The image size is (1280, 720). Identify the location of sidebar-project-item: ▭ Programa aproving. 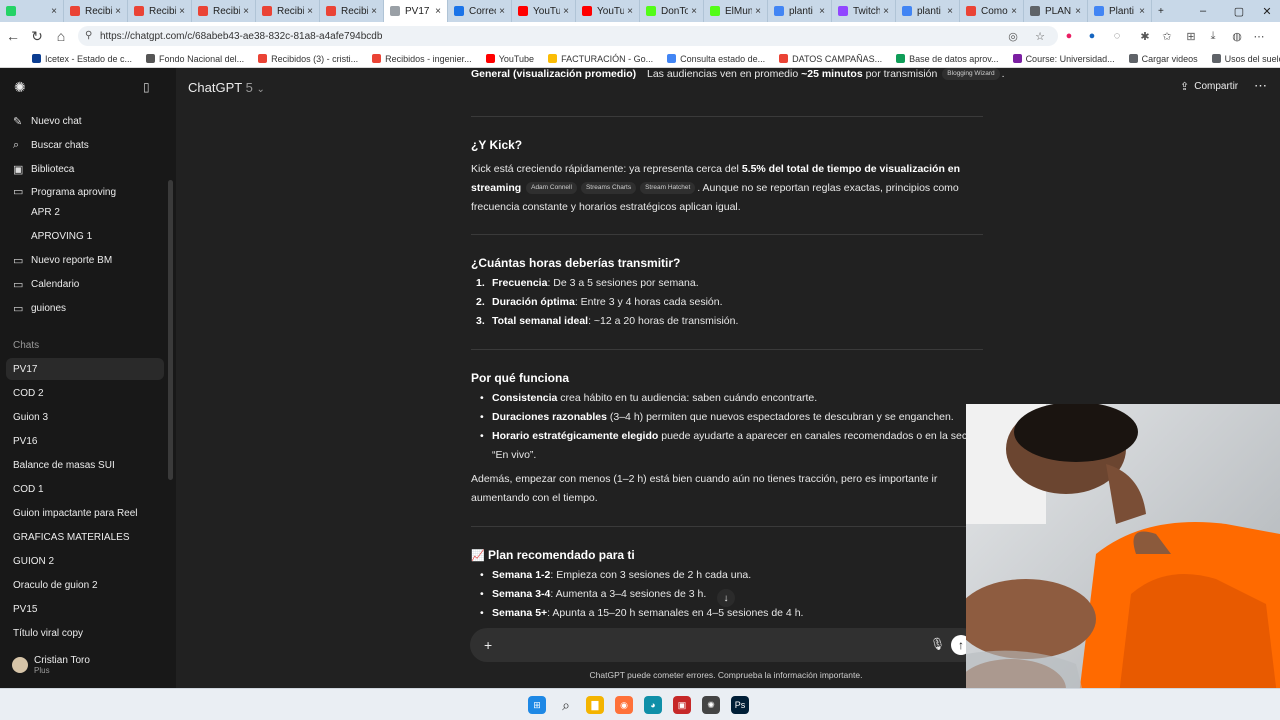
(85, 191).